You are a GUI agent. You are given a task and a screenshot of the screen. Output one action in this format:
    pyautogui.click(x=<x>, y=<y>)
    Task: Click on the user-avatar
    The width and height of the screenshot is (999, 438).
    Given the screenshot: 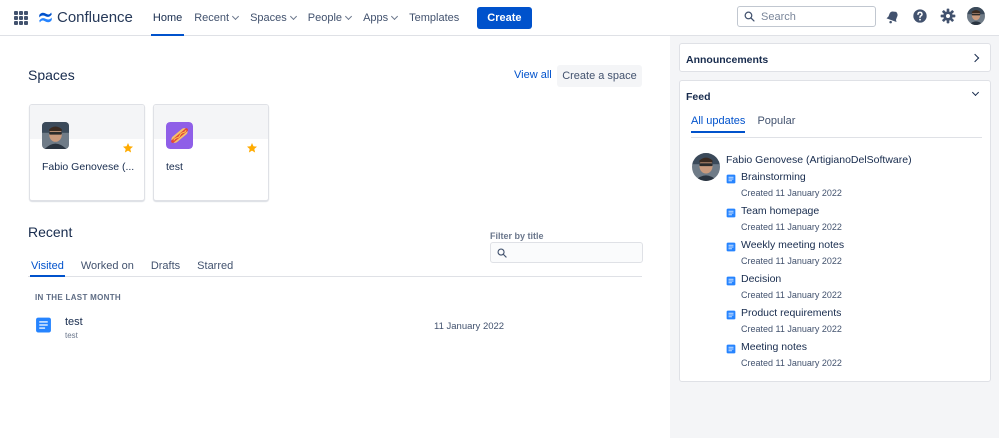 What is the action you would take?
    pyautogui.click(x=976, y=16)
    